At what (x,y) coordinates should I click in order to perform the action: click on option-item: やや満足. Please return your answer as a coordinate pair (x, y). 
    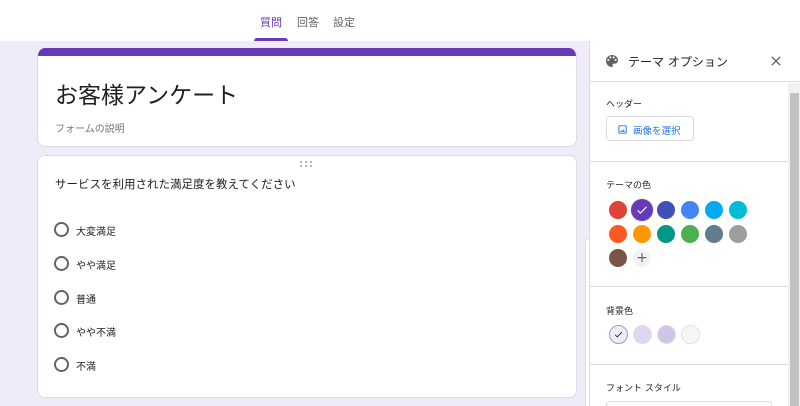
    Looking at the image, I should click on (204, 264).